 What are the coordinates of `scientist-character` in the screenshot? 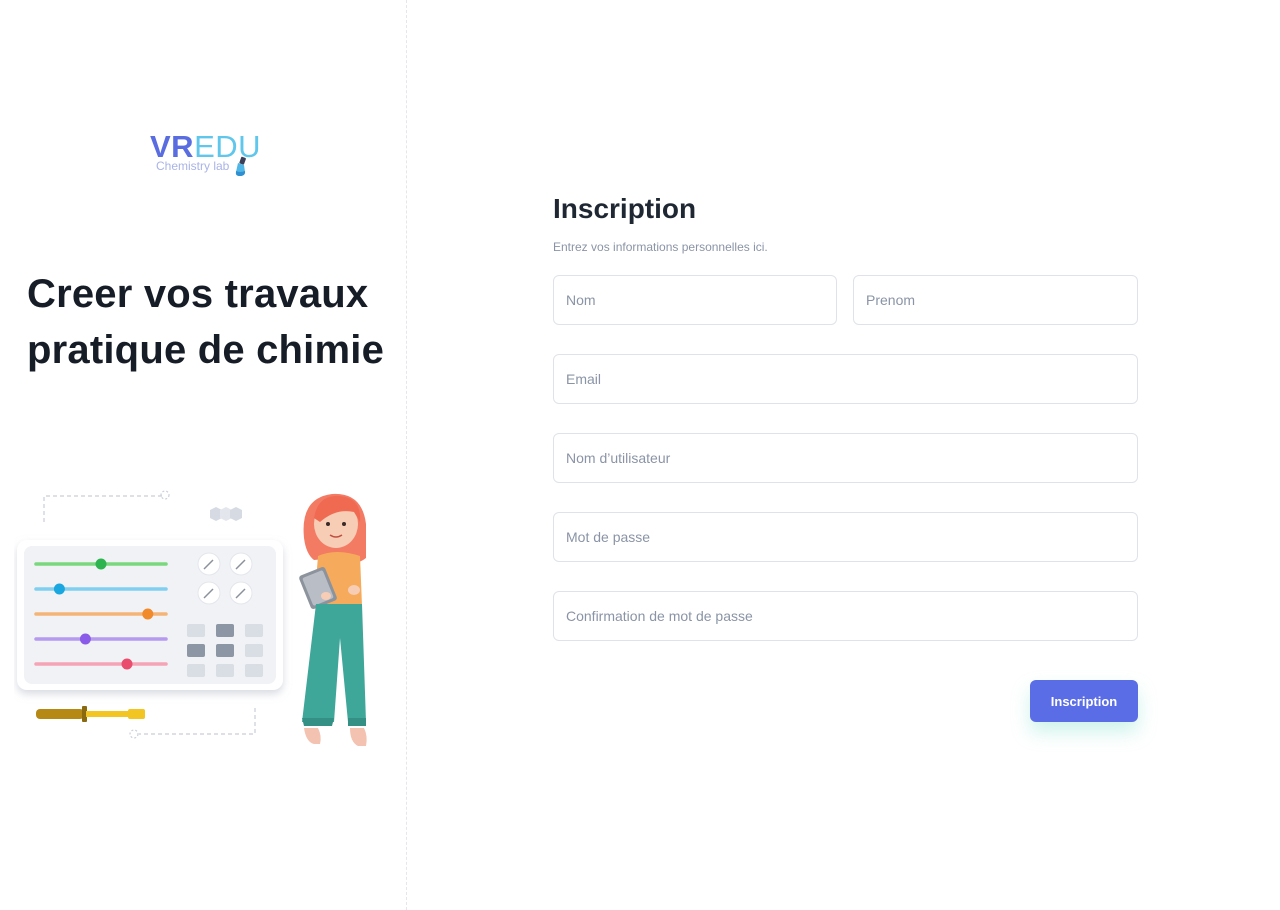 It's located at (333, 619).